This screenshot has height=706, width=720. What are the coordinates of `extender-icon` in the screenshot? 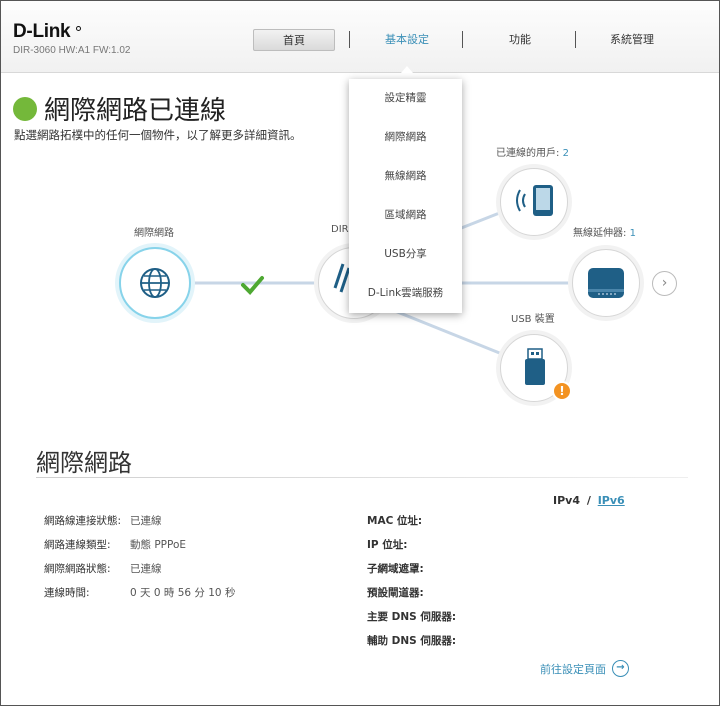 It's located at (606, 283).